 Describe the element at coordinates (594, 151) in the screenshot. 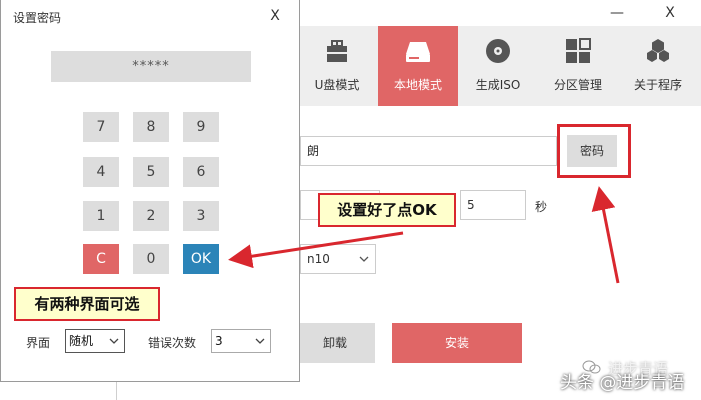

I see `password-button-highlight` at that location.